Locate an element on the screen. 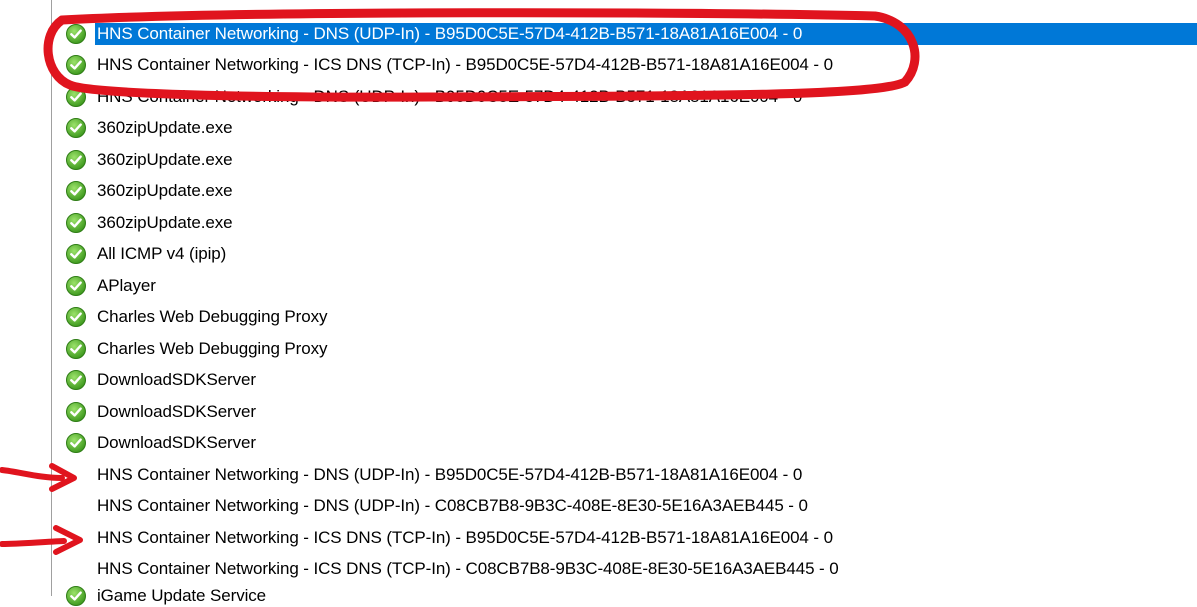 The height and width of the screenshot is (607, 1197). list-item-label: iGame Update Service is located at coordinates (182, 595).